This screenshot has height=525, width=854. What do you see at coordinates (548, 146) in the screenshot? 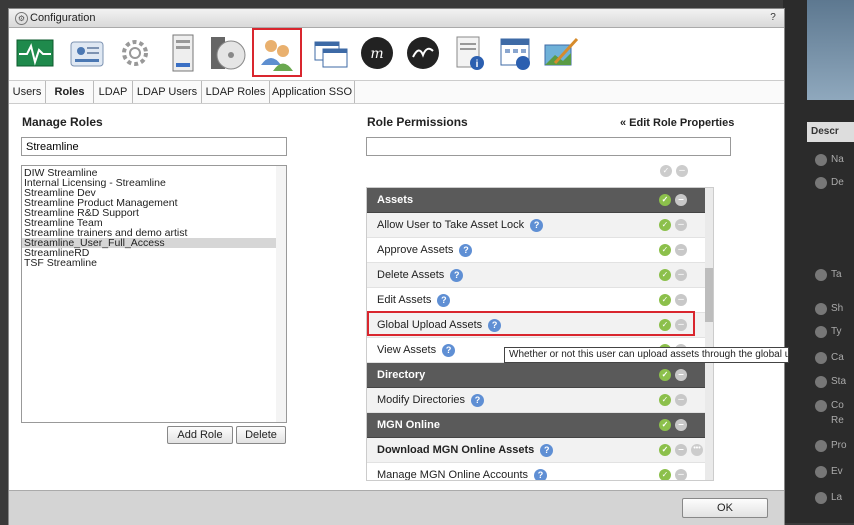
I see `permission-search-input` at bounding box center [548, 146].